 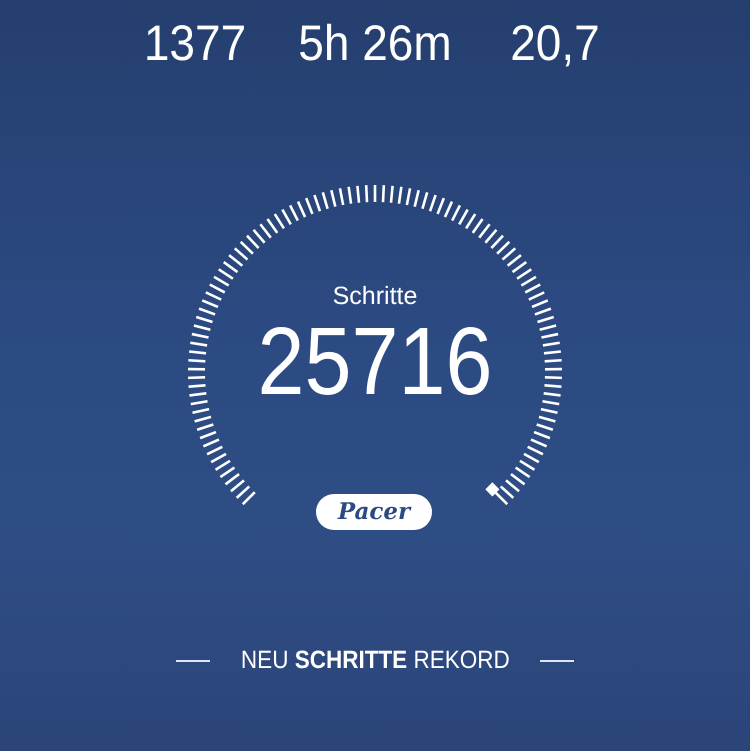 What do you see at coordinates (555, 43) in the screenshot?
I see `stat-value: 20,7` at bounding box center [555, 43].